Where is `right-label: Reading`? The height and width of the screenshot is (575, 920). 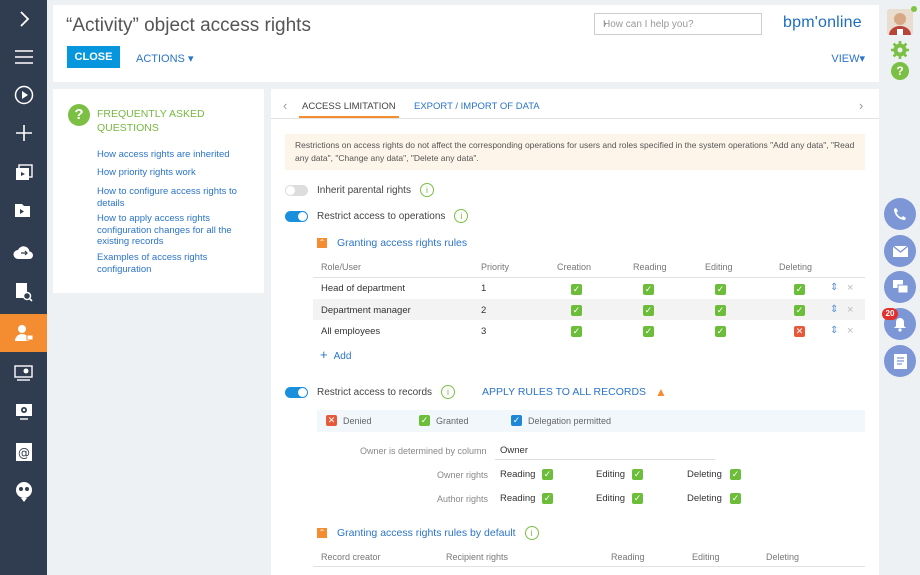 right-label: Reading is located at coordinates (518, 474).